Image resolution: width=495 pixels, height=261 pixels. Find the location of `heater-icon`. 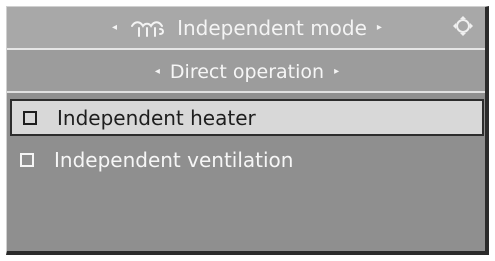

heater-icon is located at coordinates (148, 29).